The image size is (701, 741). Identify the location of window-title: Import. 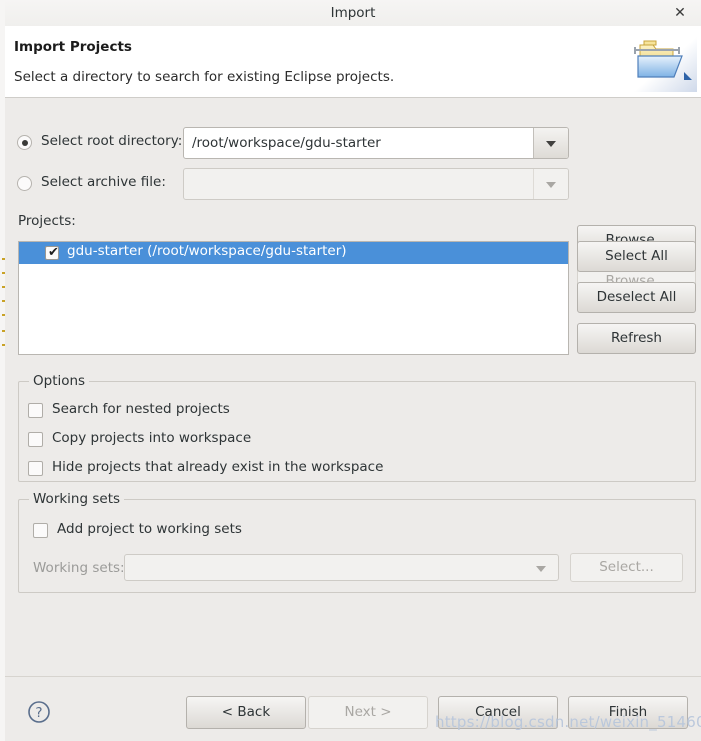
(353, 13).